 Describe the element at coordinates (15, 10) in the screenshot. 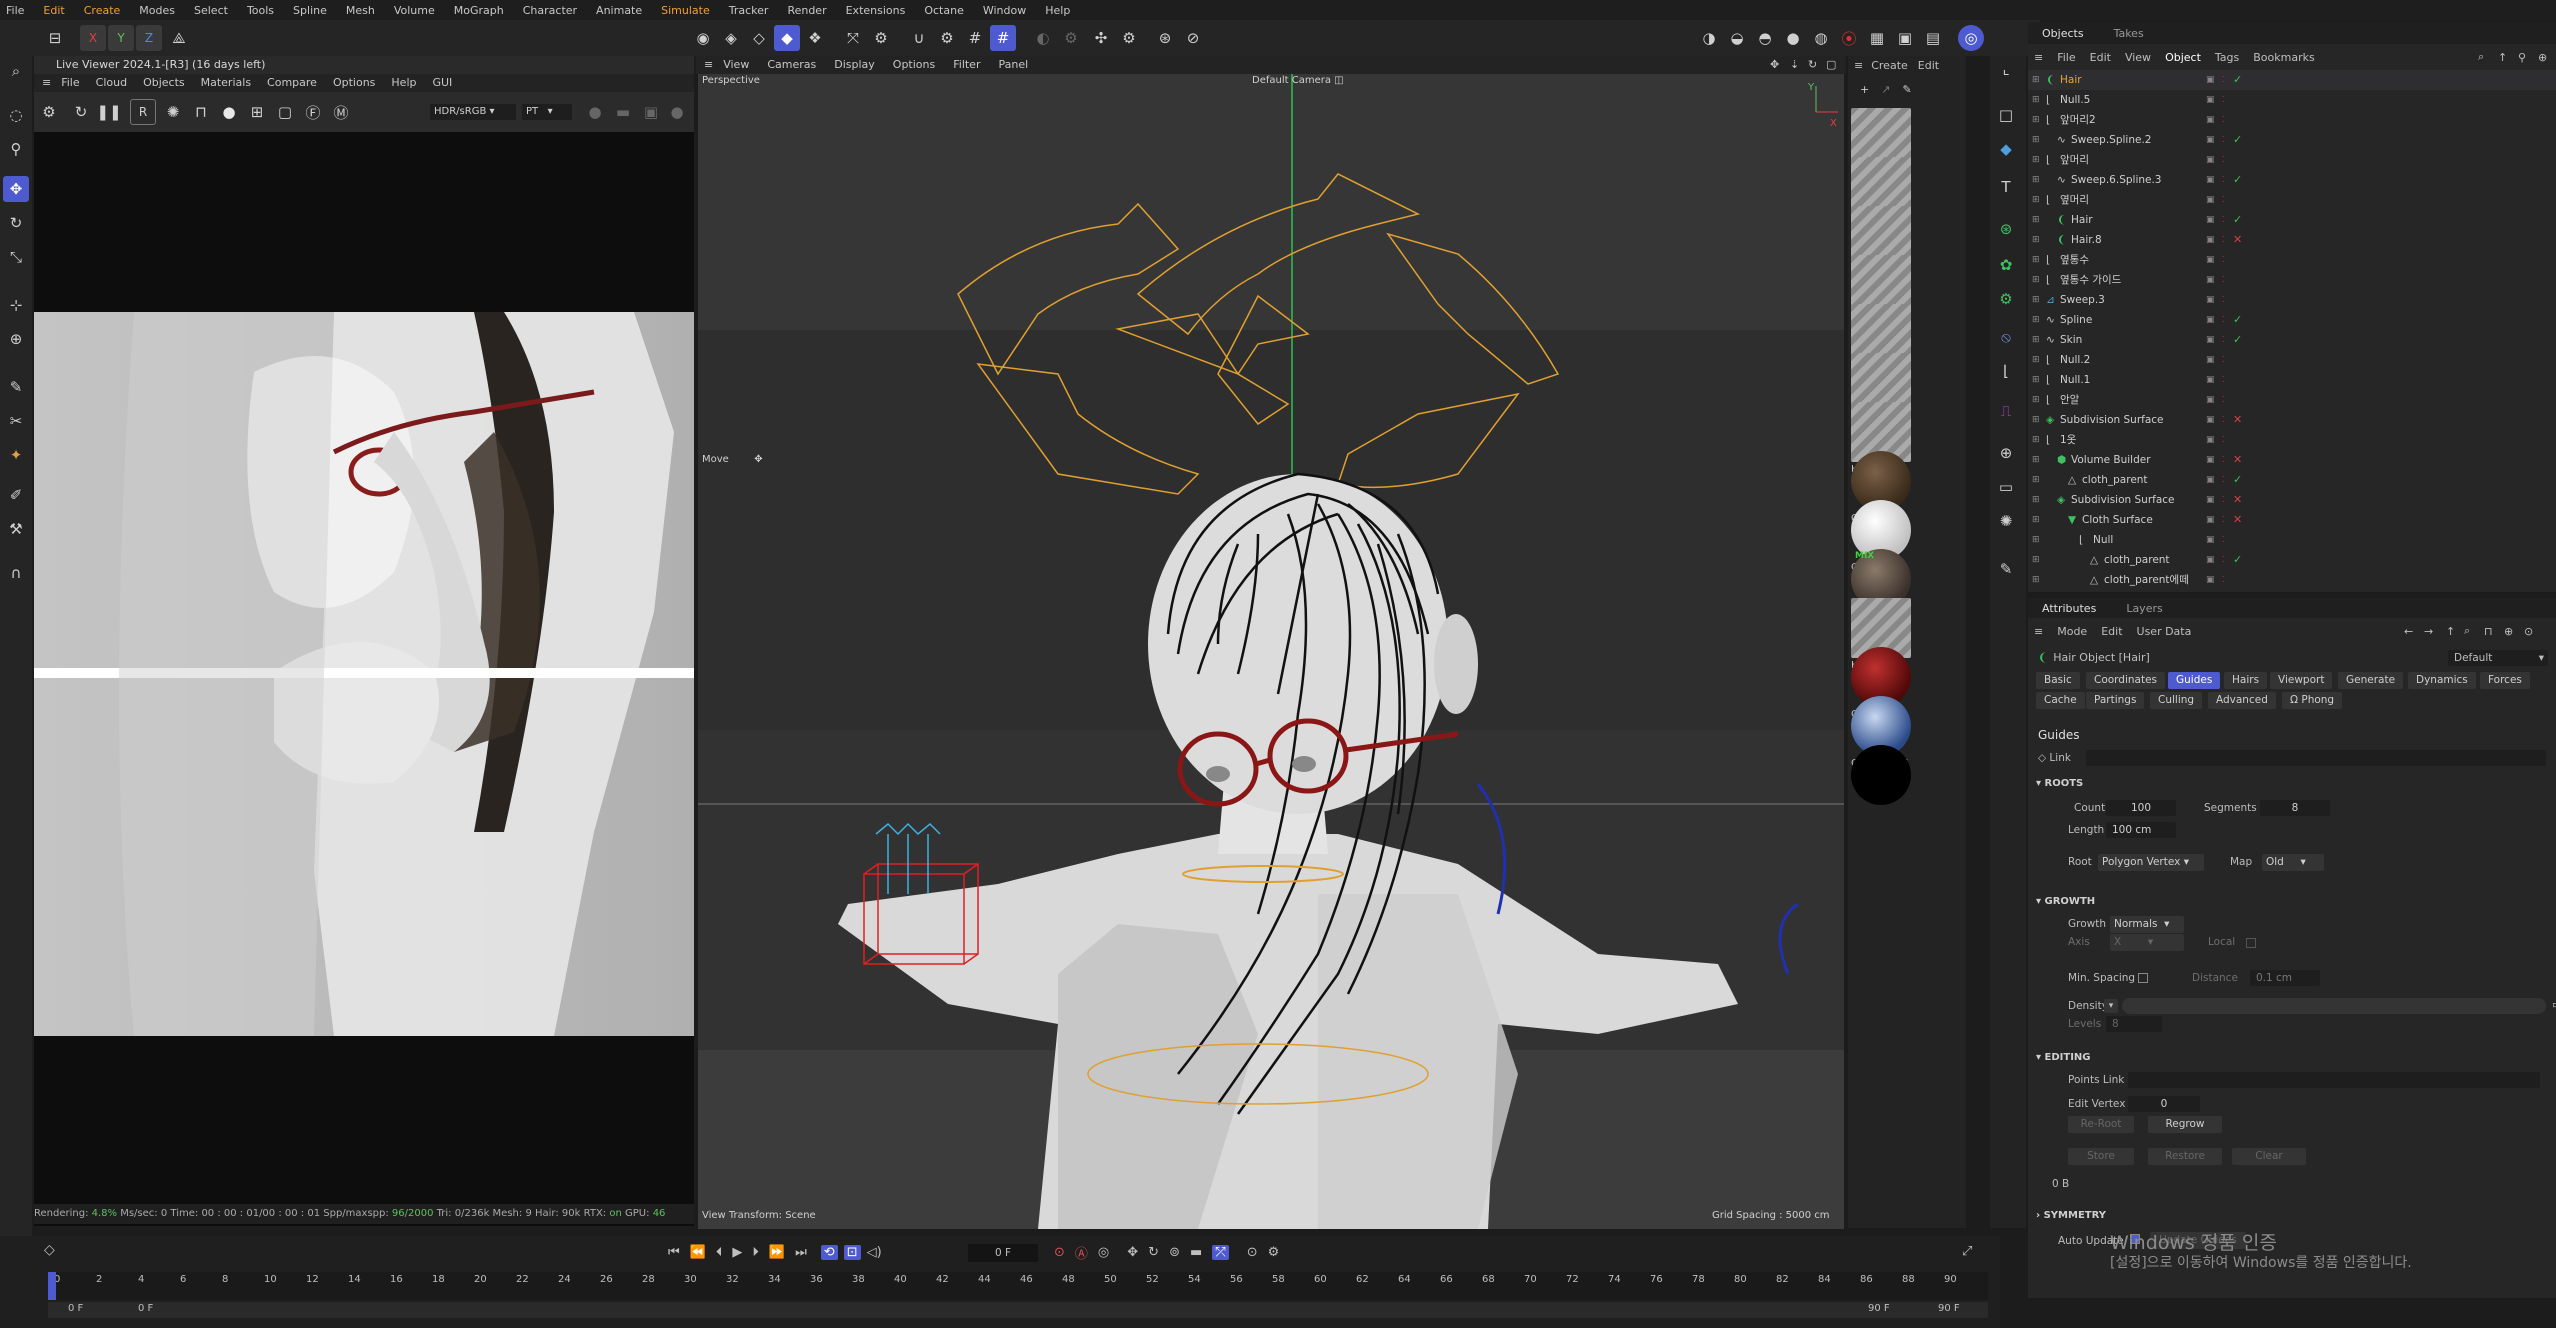

I see `menu-file: File` at that location.